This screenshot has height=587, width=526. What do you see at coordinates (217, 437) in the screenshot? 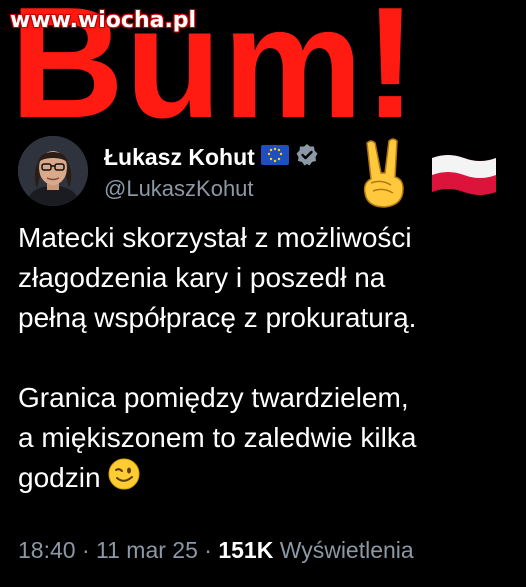
I see `tweet-line: a miękiszonem to zaledwie kilka` at bounding box center [217, 437].